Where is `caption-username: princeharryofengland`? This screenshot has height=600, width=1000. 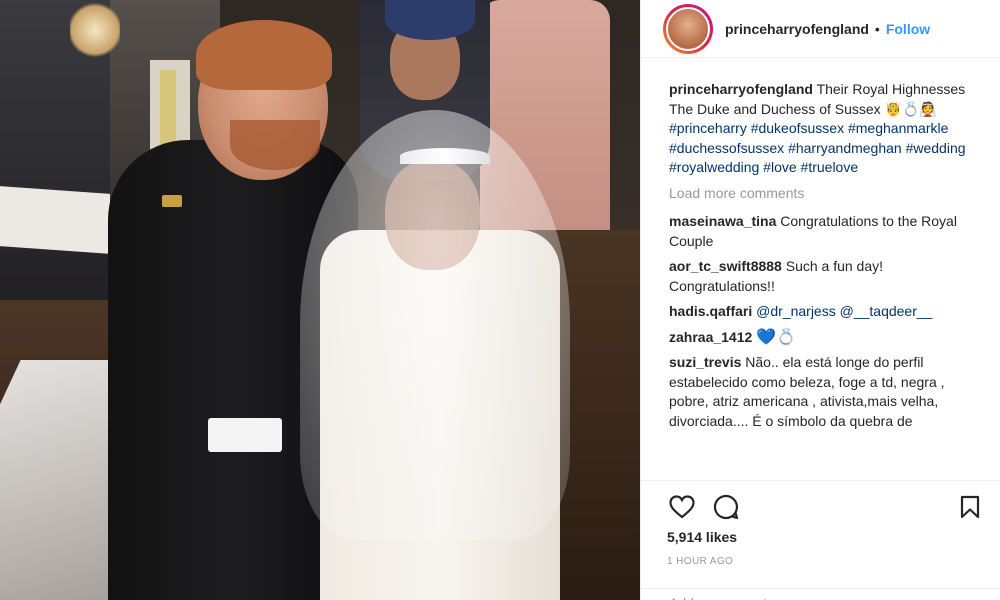 caption-username: princeharryofengland is located at coordinates (741, 89).